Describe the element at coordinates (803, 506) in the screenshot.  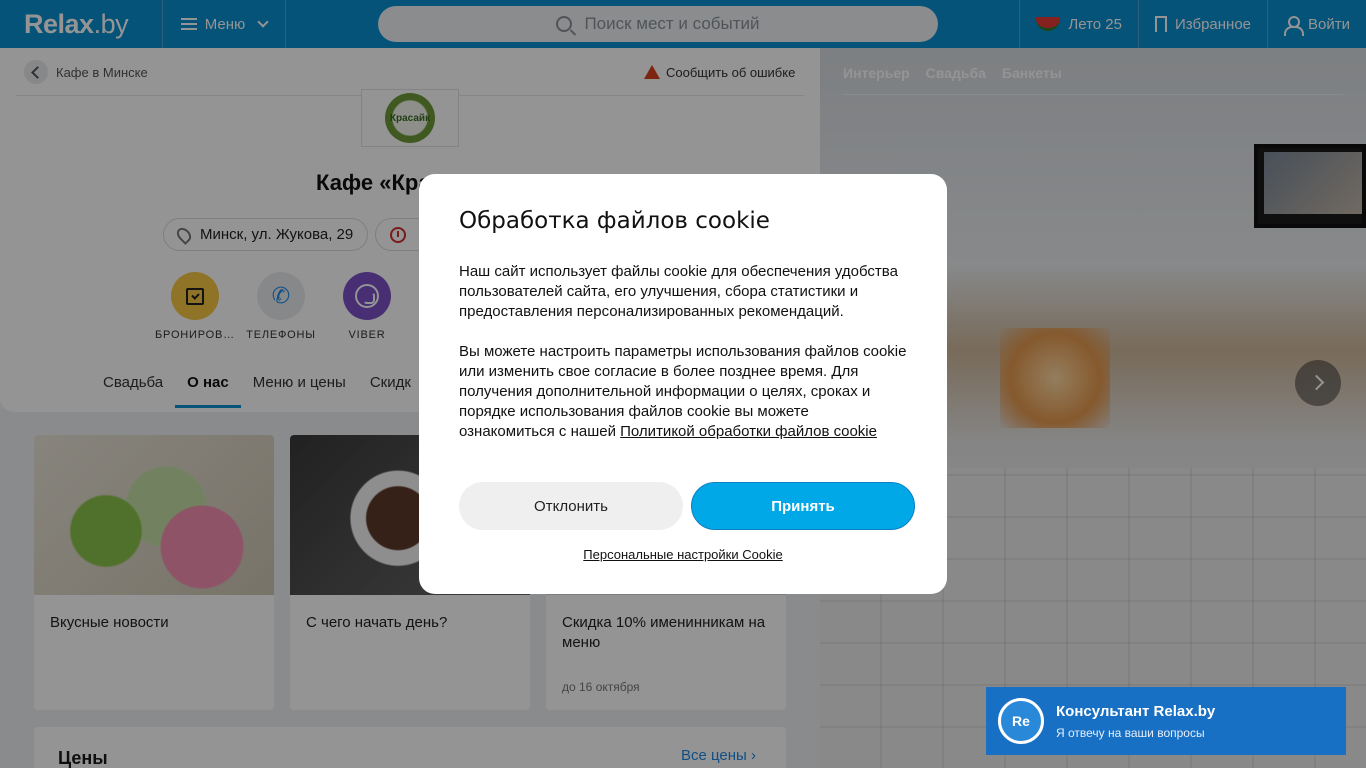
I see `accept-button: Принять` at that location.